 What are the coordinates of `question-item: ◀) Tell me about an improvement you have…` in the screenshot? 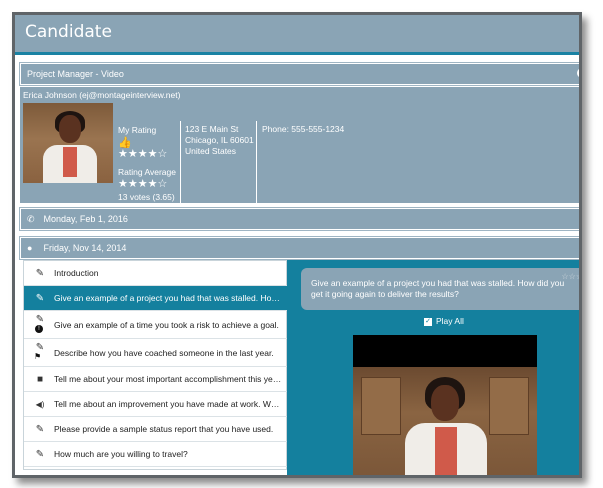 It's located at (156, 404).